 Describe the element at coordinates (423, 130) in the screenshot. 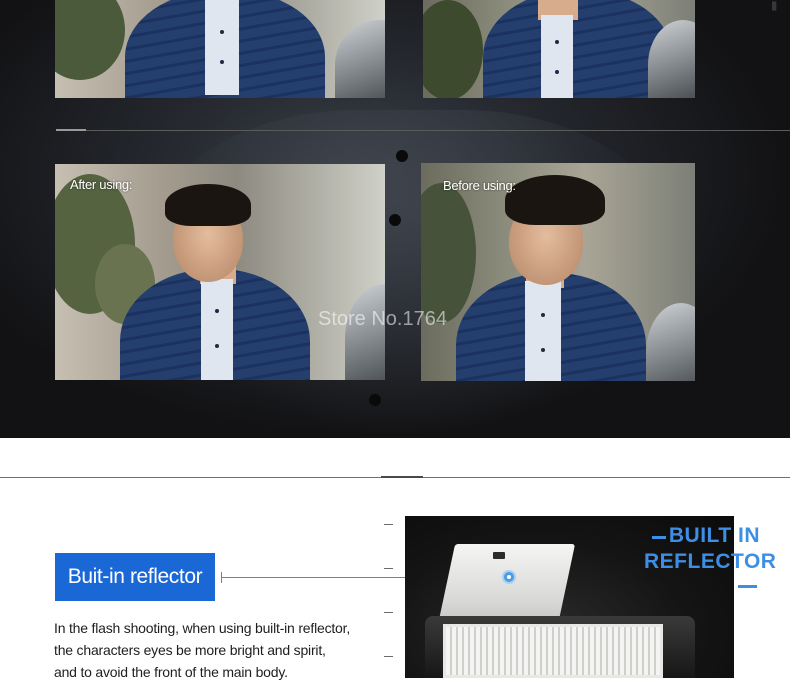

I see `section-rule` at that location.